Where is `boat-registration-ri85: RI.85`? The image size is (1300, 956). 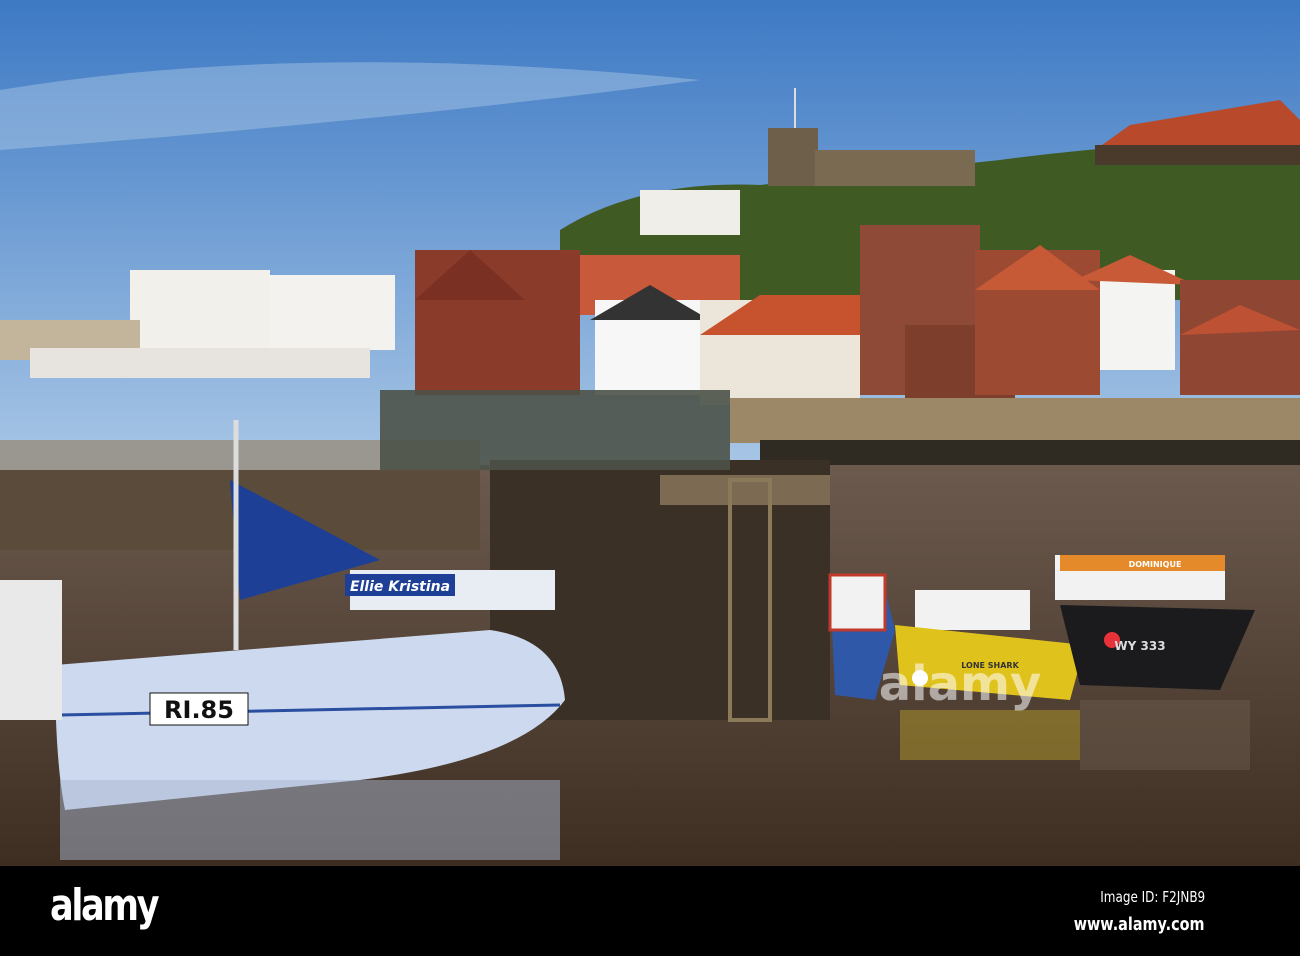 boat-registration-ri85: RI.85 is located at coordinates (199, 710).